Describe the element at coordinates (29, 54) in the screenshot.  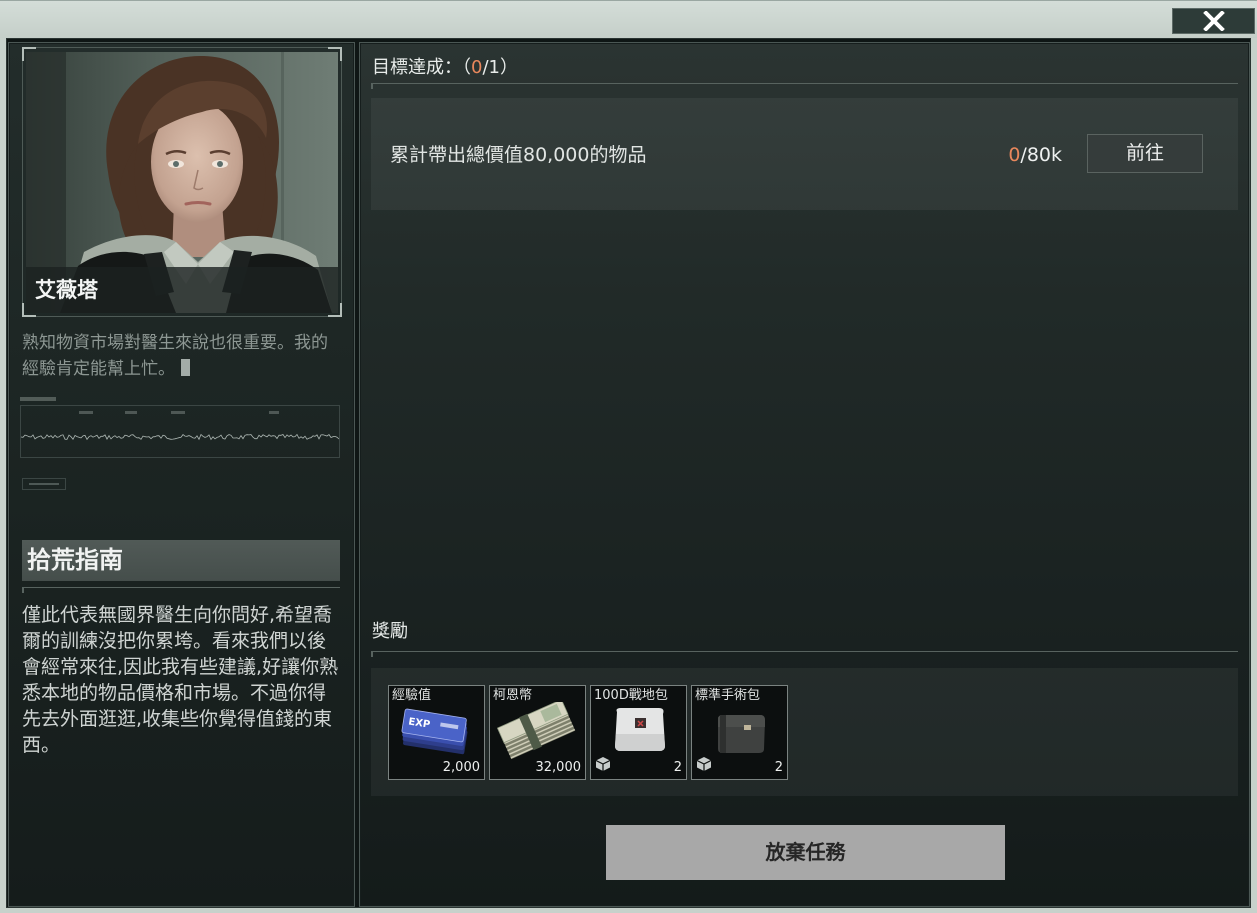
I see `frame-corner-top-left` at that location.